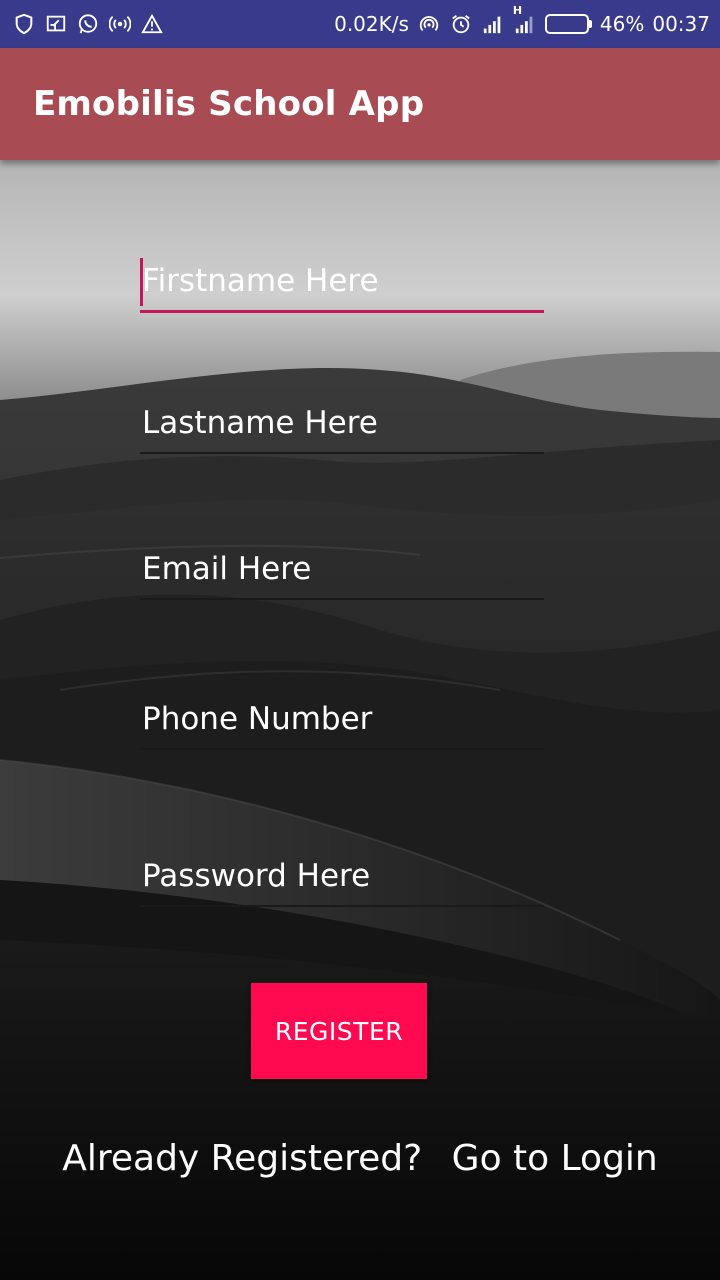 The height and width of the screenshot is (1280, 720). Describe the element at coordinates (342, 453) in the screenshot. I see `lastname-underline` at that location.